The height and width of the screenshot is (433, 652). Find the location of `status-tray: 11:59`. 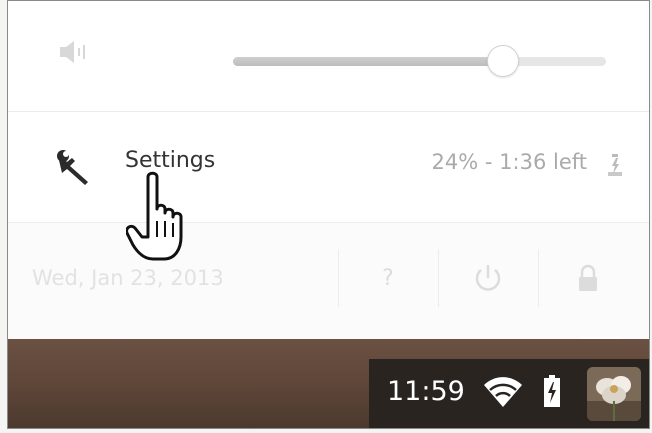

status-tray: 11:59 is located at coordinates (509, 393).